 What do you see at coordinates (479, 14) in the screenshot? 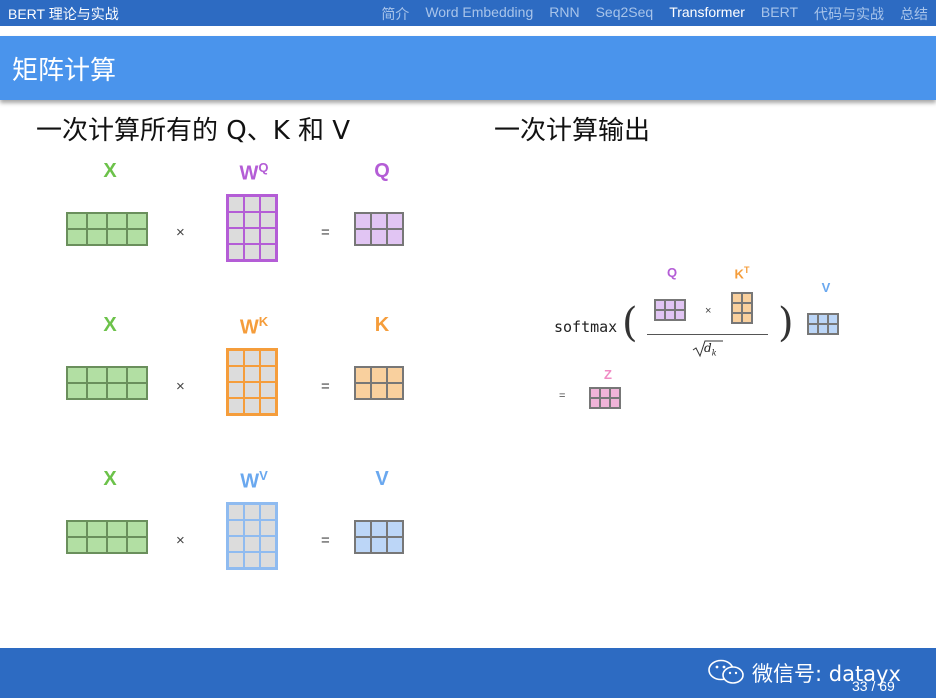
I see `nav-word-embedding: Word Embedding` at bounding box center [479, 14].